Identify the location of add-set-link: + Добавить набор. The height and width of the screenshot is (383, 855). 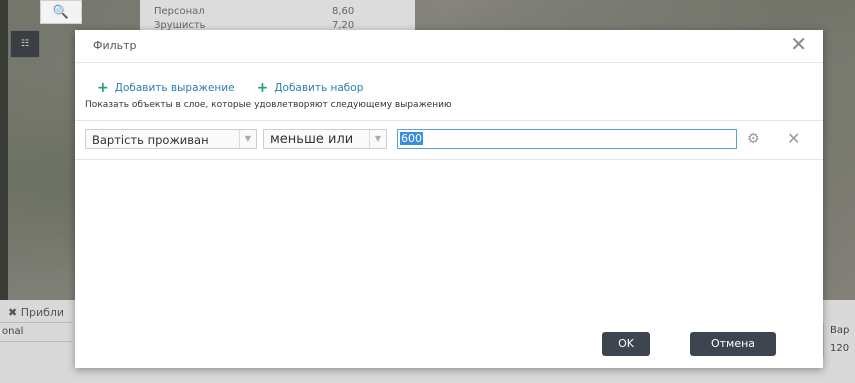
(310, 88).